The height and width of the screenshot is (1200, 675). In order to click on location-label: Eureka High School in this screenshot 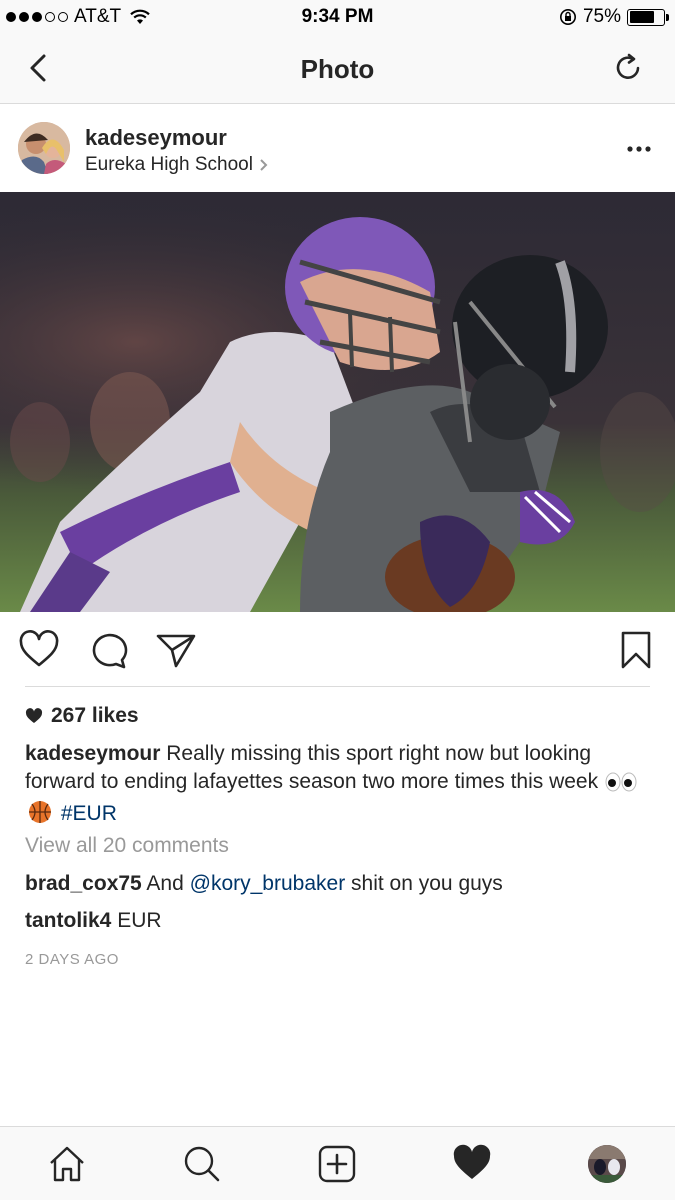, I will do `click(169, 164)`.